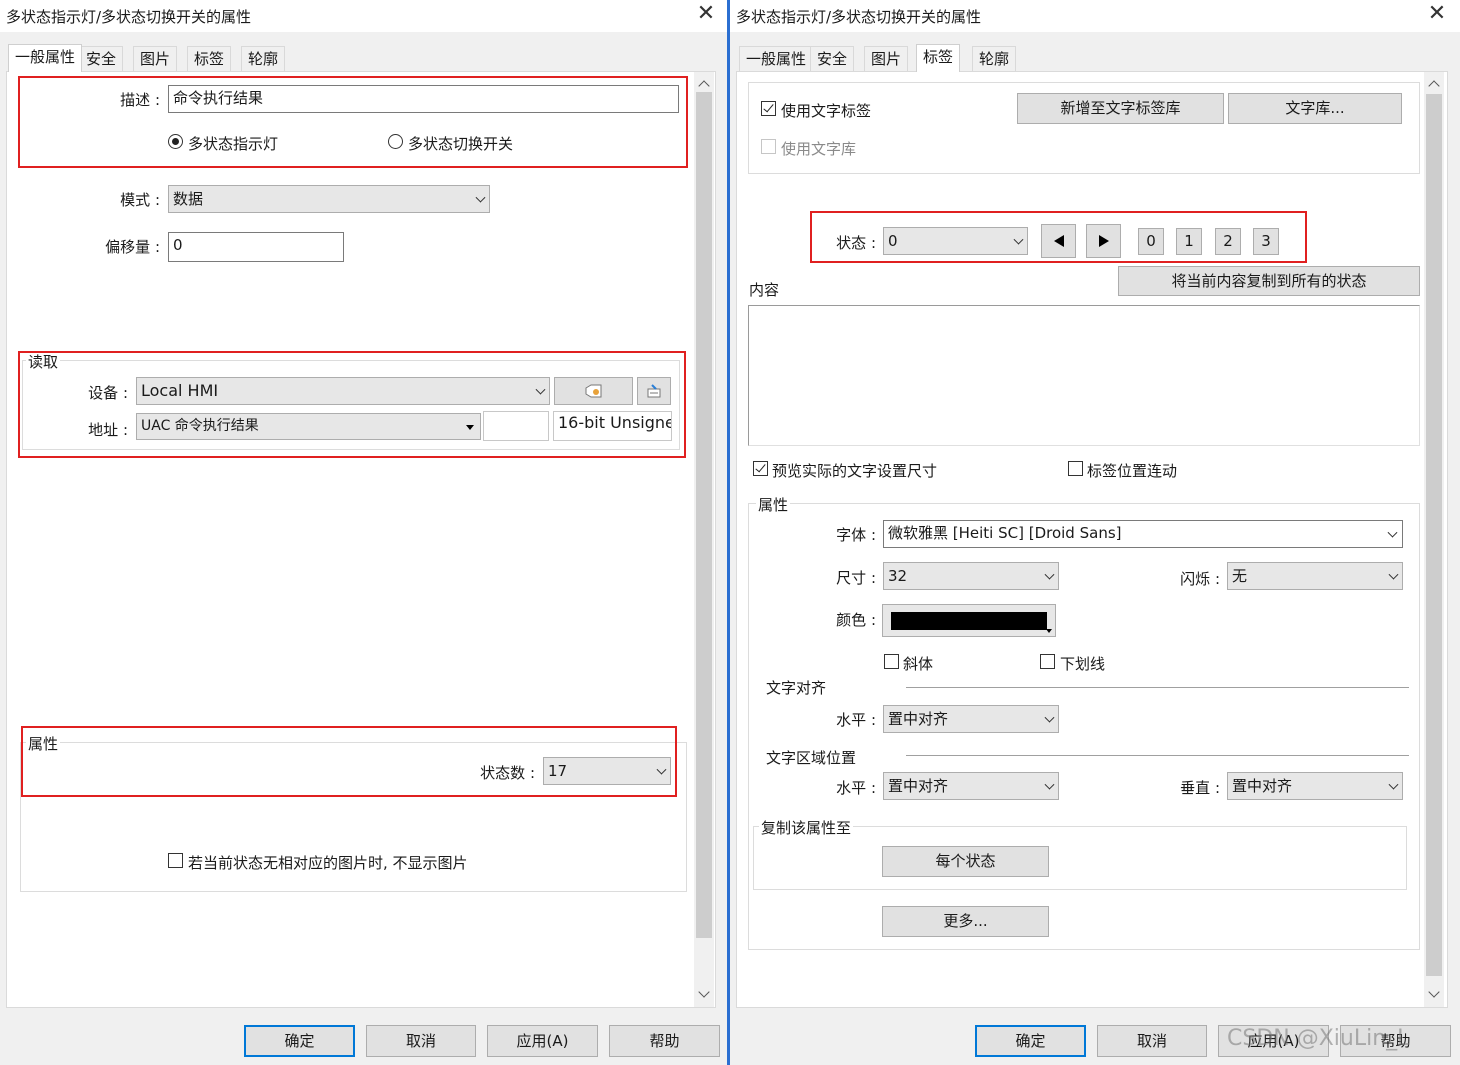 The image size is (1460, 1065). Describe the element at coordinates (776, 59) in the screenshot. I see `right-tab-general: 一般属性` at that location.